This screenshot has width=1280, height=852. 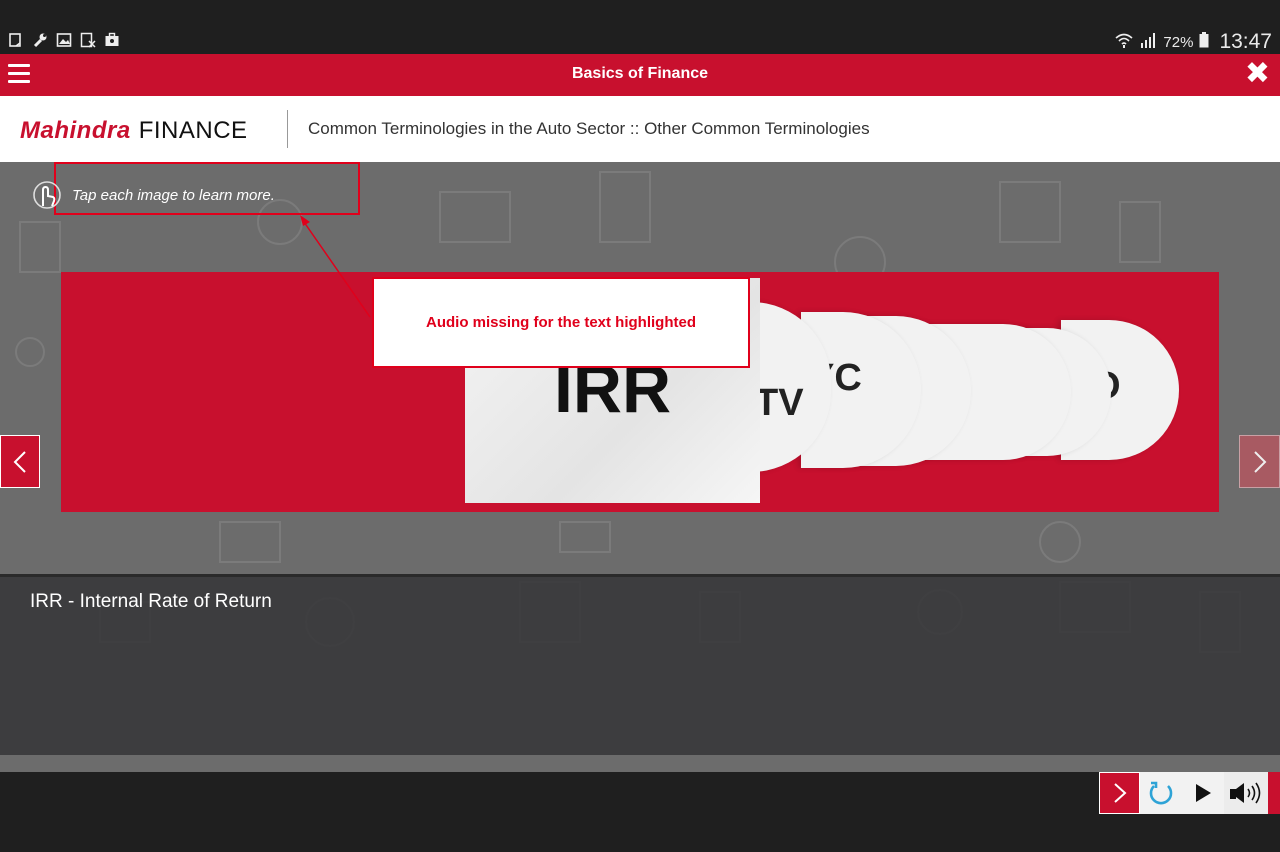 What do you see at coordinates (640, 27) in the screenshot?
I see `status-bar: 72% 13:47` at bounding box center [640, 27].